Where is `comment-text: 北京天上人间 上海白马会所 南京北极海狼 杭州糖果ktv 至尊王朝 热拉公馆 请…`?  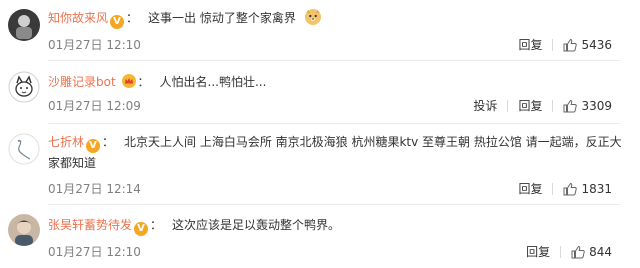
comment-text: 北京天上人间 上海白马会所 南京北极海狼 杭州糖果ktv 至尊王朝 热拉公馆 请… is located at coordinates (335, 152).